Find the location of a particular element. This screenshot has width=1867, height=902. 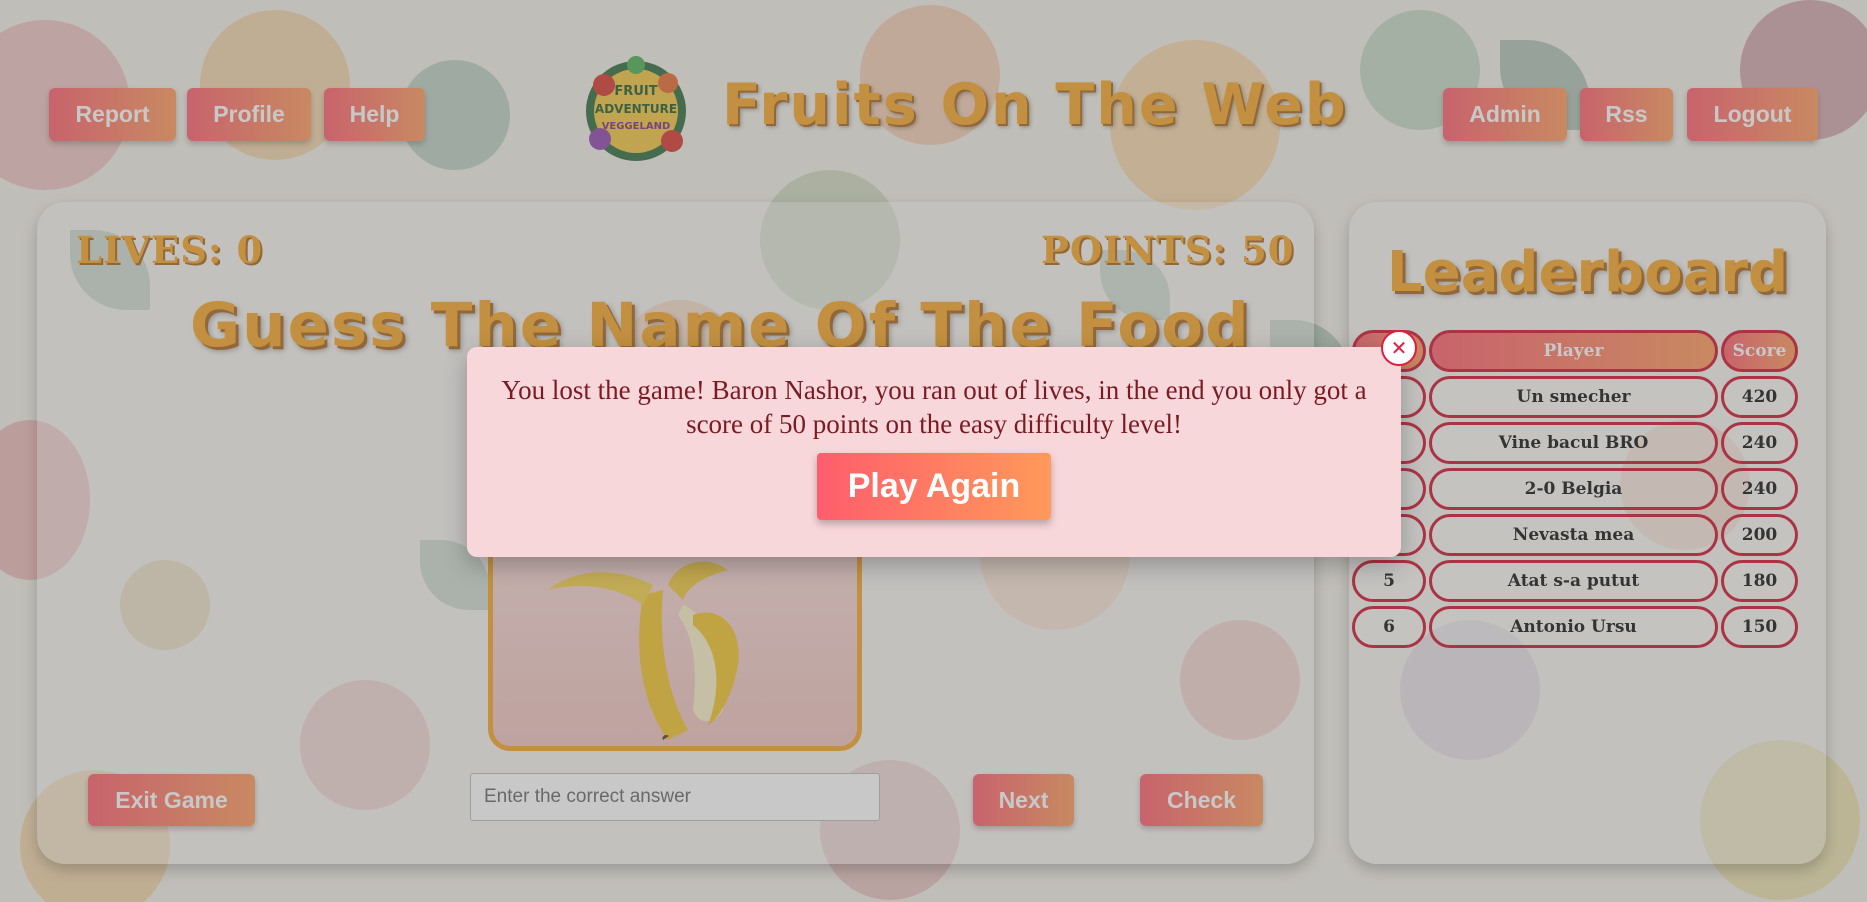

close-icon: ✕ is located at coordinates (1399, 348).